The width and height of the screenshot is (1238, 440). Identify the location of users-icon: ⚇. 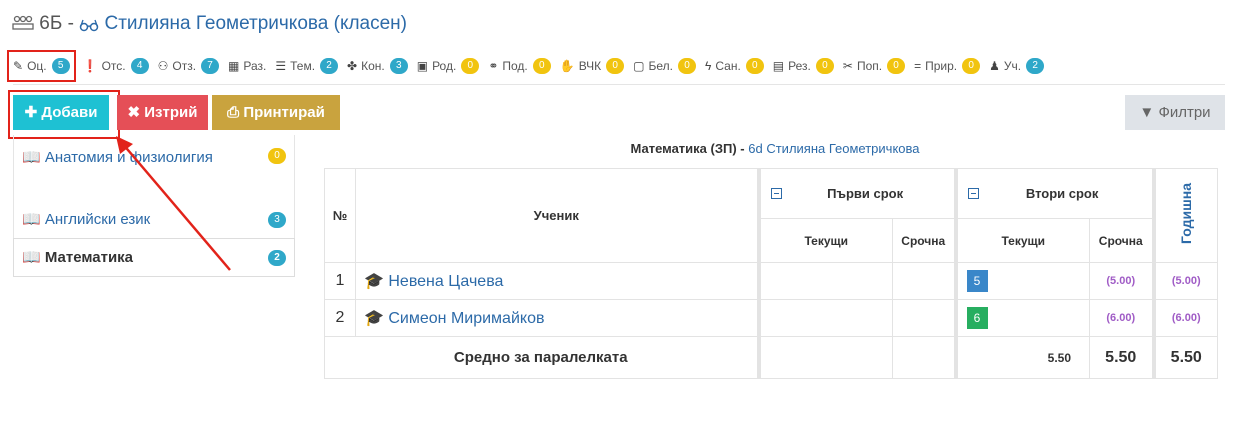
(163, 66).